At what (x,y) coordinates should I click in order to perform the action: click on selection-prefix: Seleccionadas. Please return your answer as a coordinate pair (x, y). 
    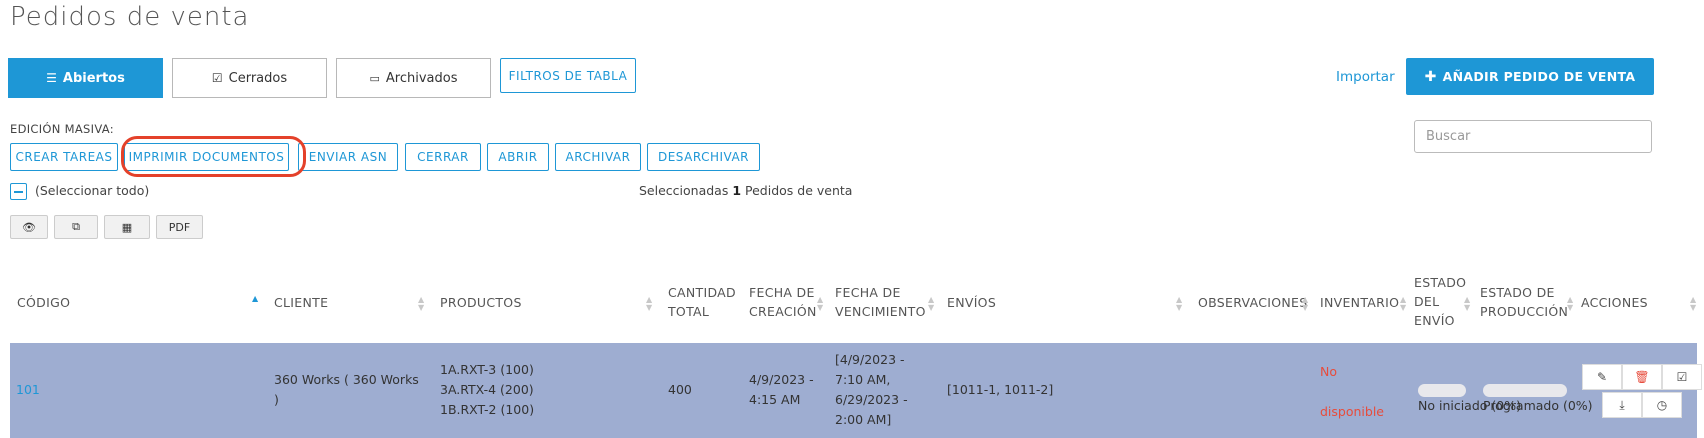
    Looking at the image, I should click on (684, 190).